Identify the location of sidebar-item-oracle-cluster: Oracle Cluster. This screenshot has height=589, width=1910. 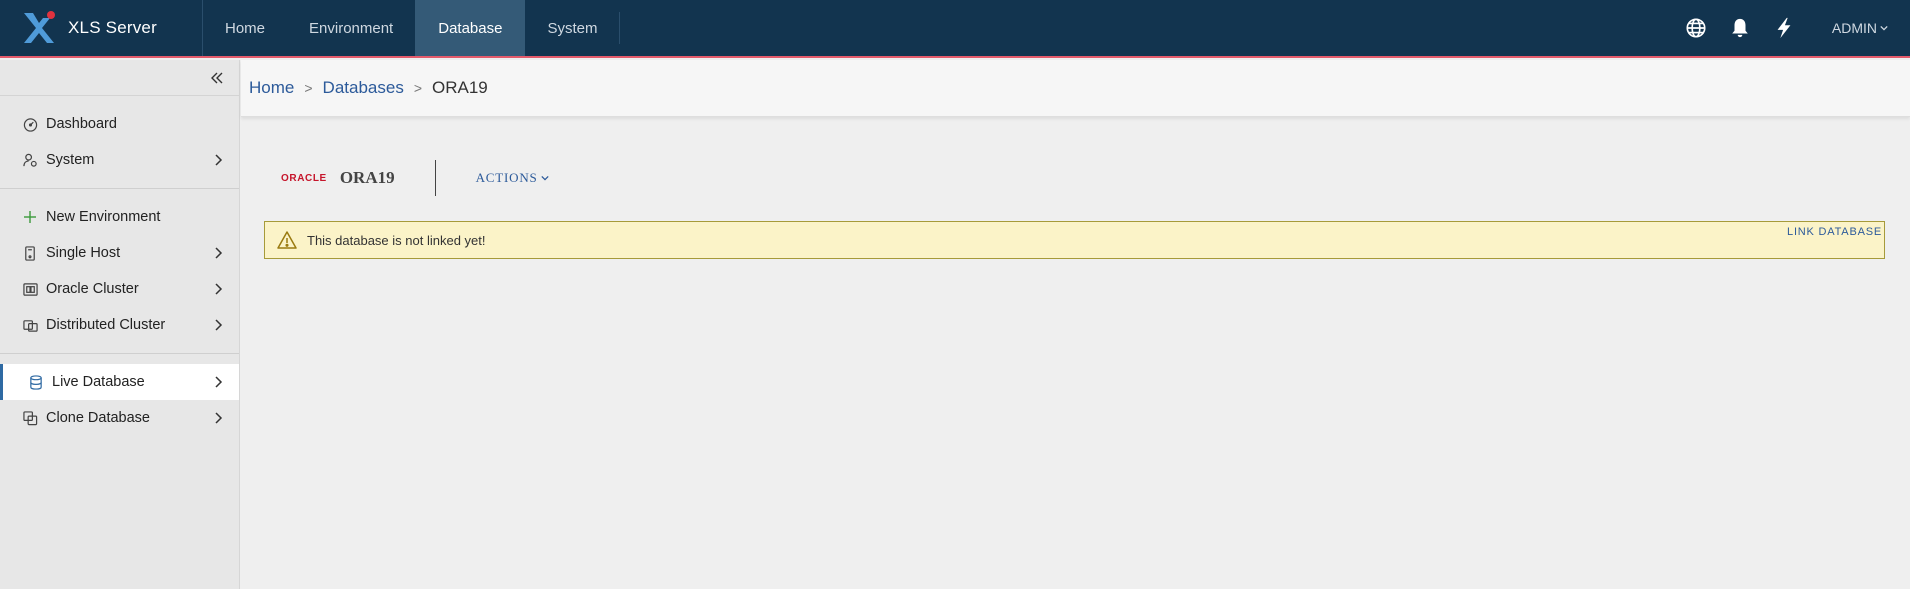
(119, 289).